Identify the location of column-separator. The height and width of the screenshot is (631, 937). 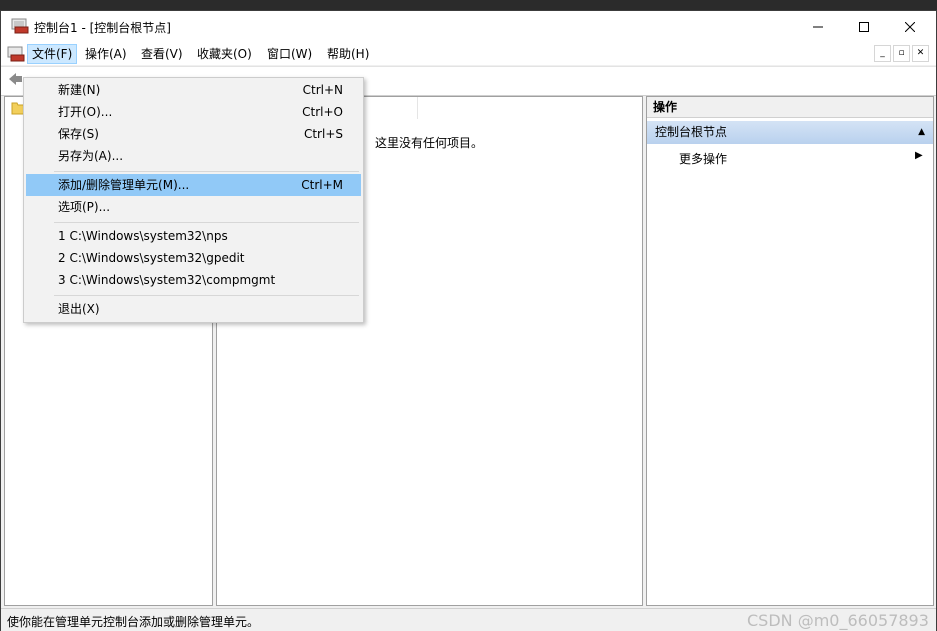
(417, 108).